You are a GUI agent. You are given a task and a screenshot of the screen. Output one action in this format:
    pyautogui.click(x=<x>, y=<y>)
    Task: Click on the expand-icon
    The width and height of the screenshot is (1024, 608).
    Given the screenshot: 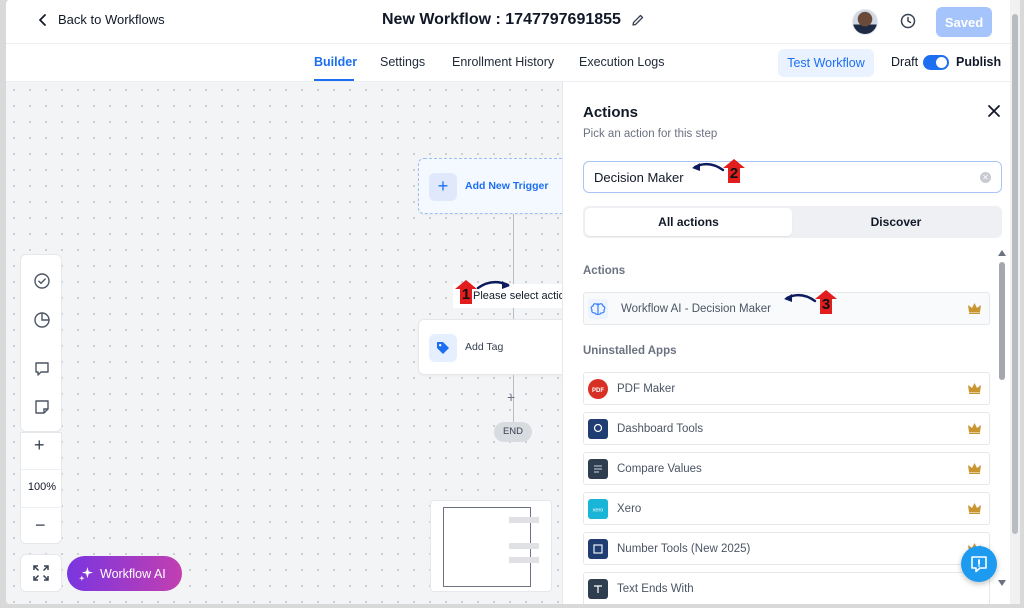 What is the action you would take?
    pyautogui.click(x=41, y=573)
    